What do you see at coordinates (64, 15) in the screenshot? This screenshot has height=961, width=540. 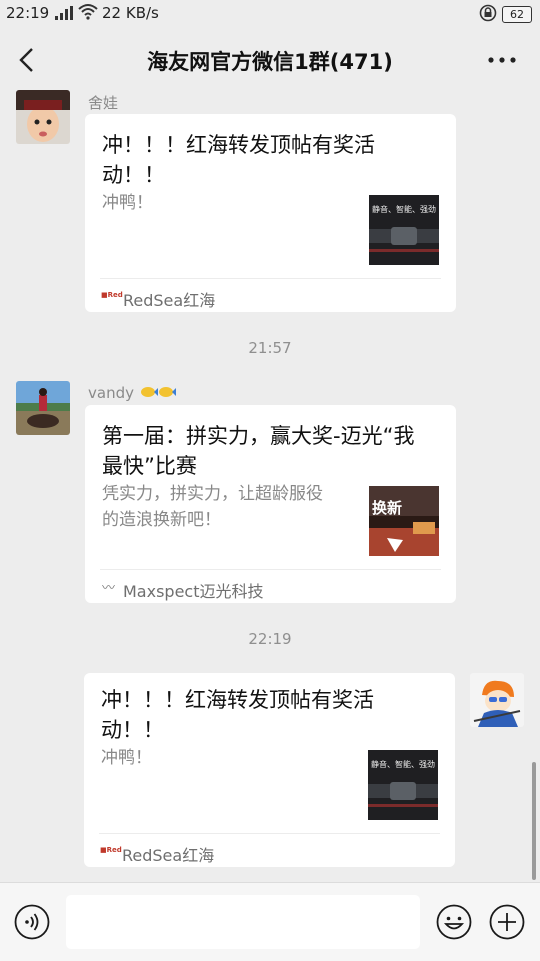 I see `signal-icon` at bounding box center [64, 15].